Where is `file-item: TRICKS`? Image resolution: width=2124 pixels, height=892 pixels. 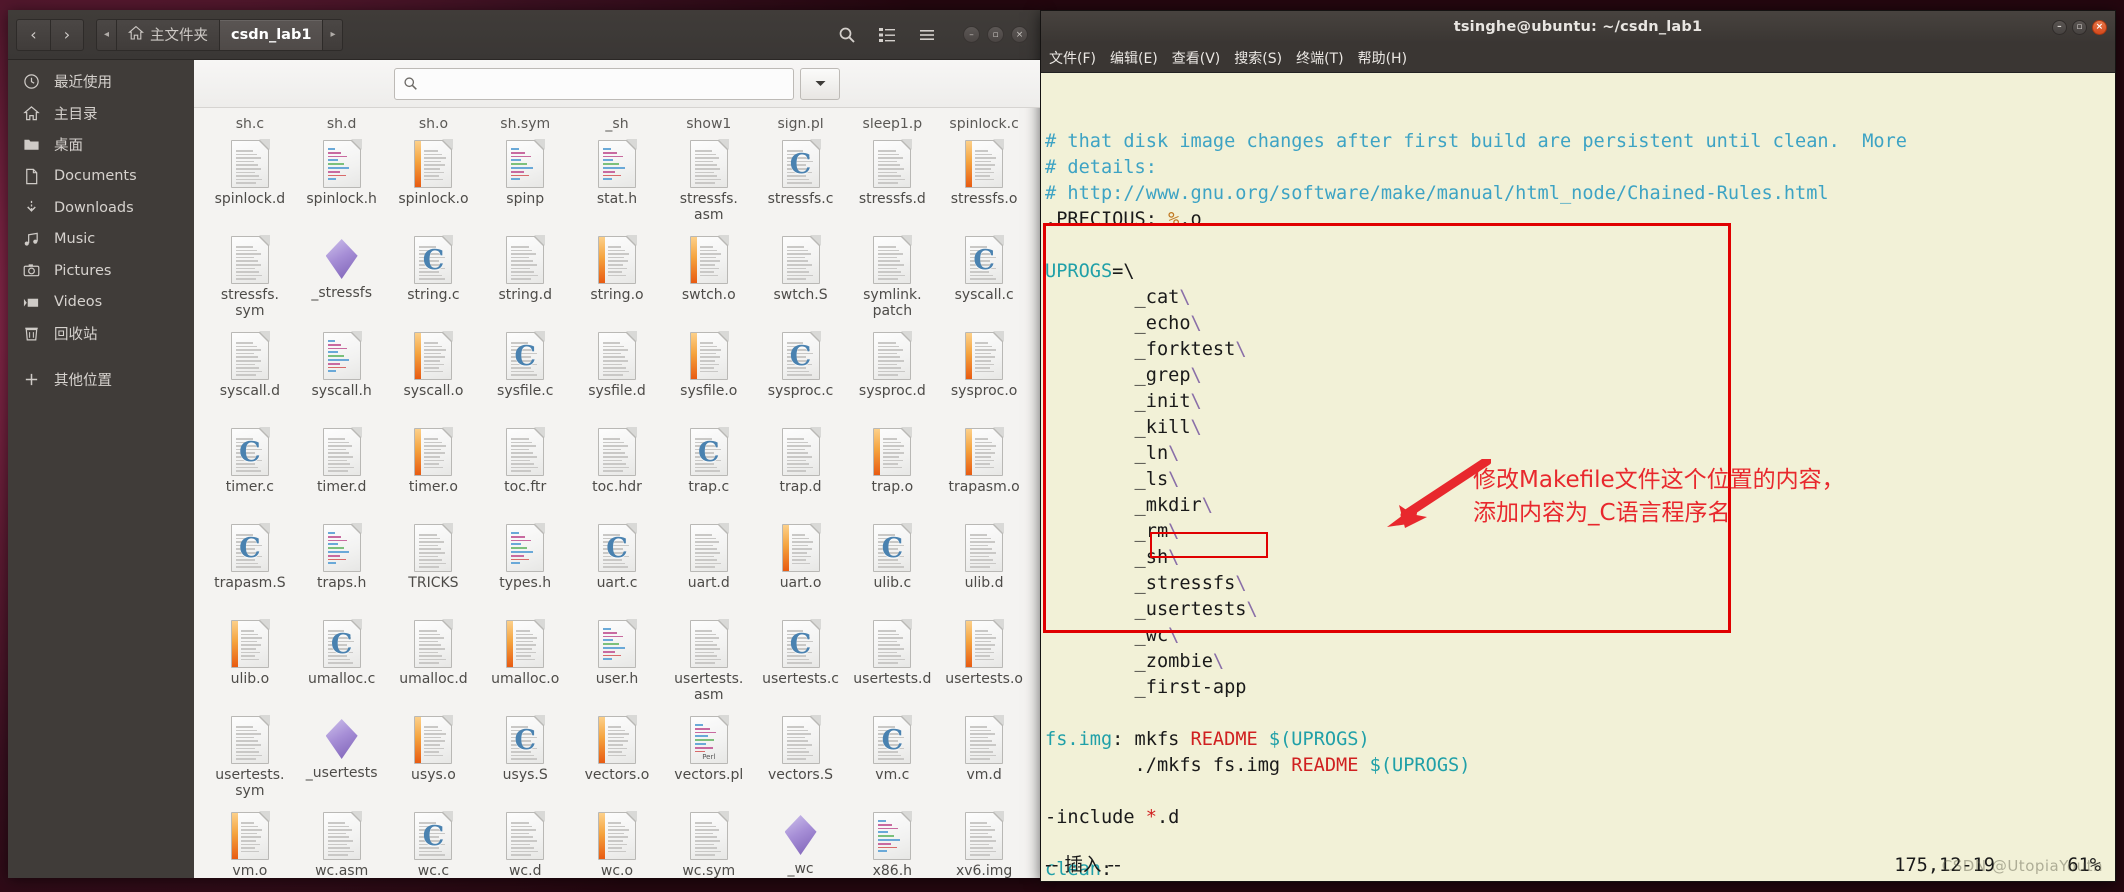
file-item: TRICKS is located at coordinates (434, 563).